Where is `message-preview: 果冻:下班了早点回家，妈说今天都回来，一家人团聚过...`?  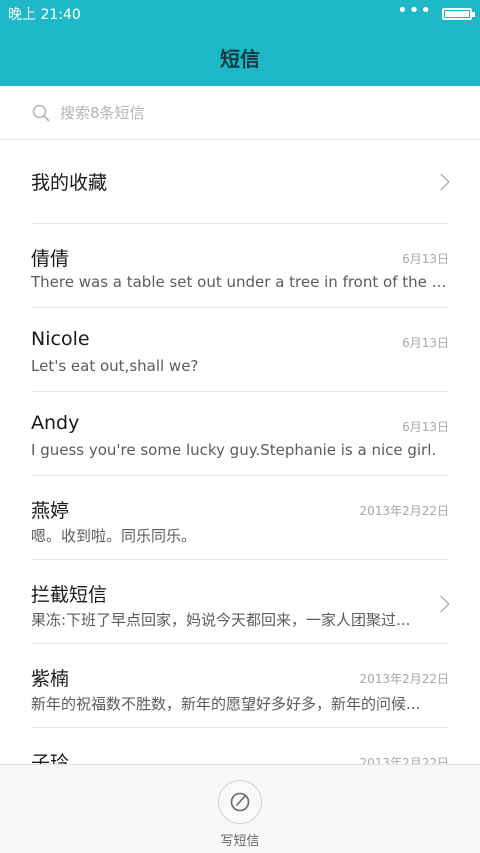 message-preview: 果冻:下班了早点回家，妈说今天都回来，一家人团聚过... is located at coordinates (221, 620).